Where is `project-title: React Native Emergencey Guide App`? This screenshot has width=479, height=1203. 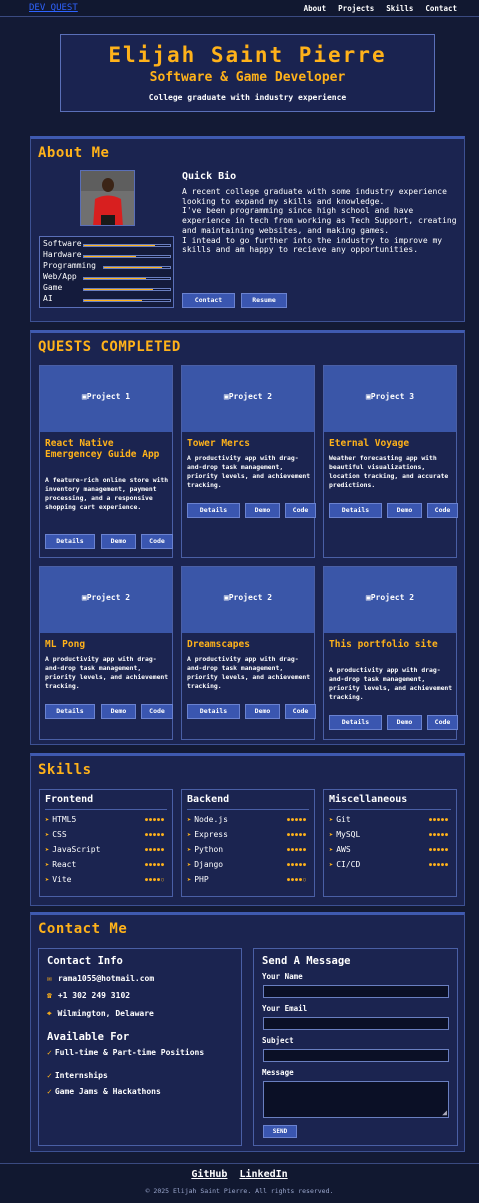 project-title: React Native Emergencey Guide App is located at coordinates (102, 449).